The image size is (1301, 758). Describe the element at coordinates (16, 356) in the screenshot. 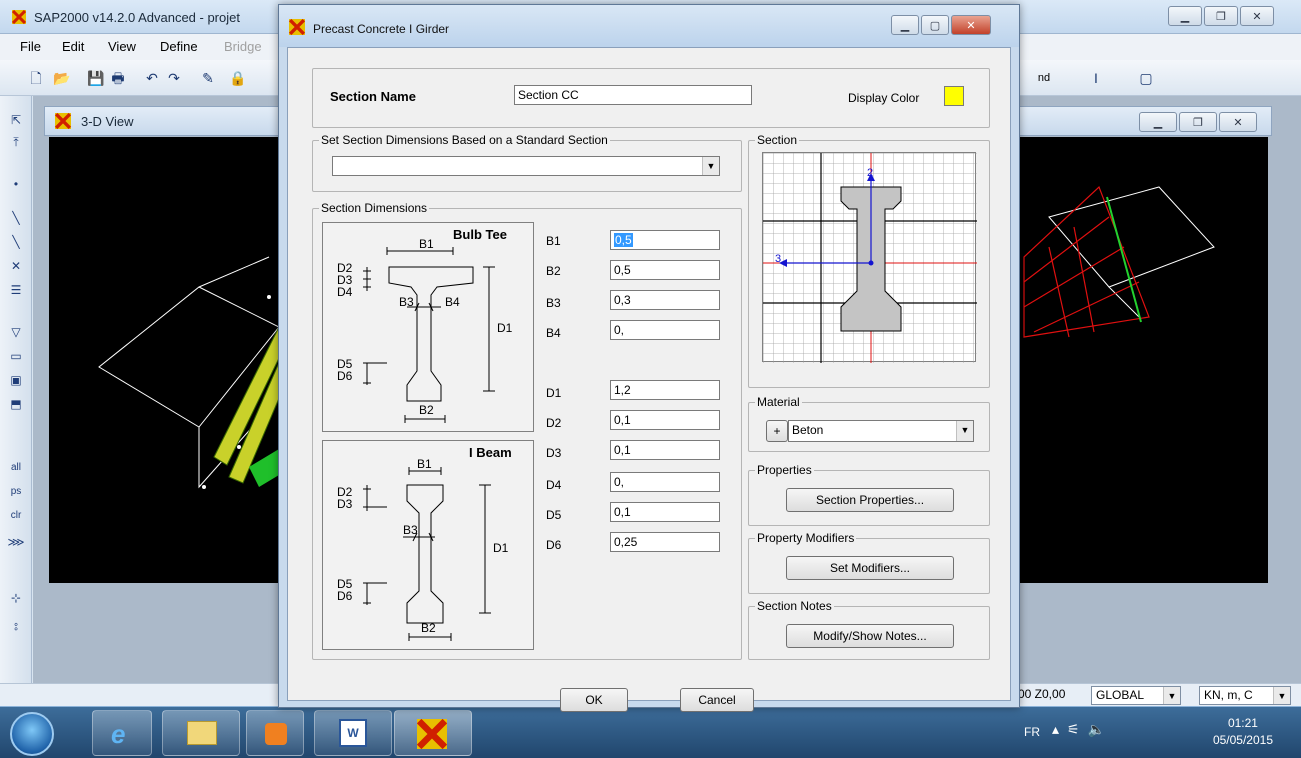

I see `draw-rect-area-icon: ▭` at that location.